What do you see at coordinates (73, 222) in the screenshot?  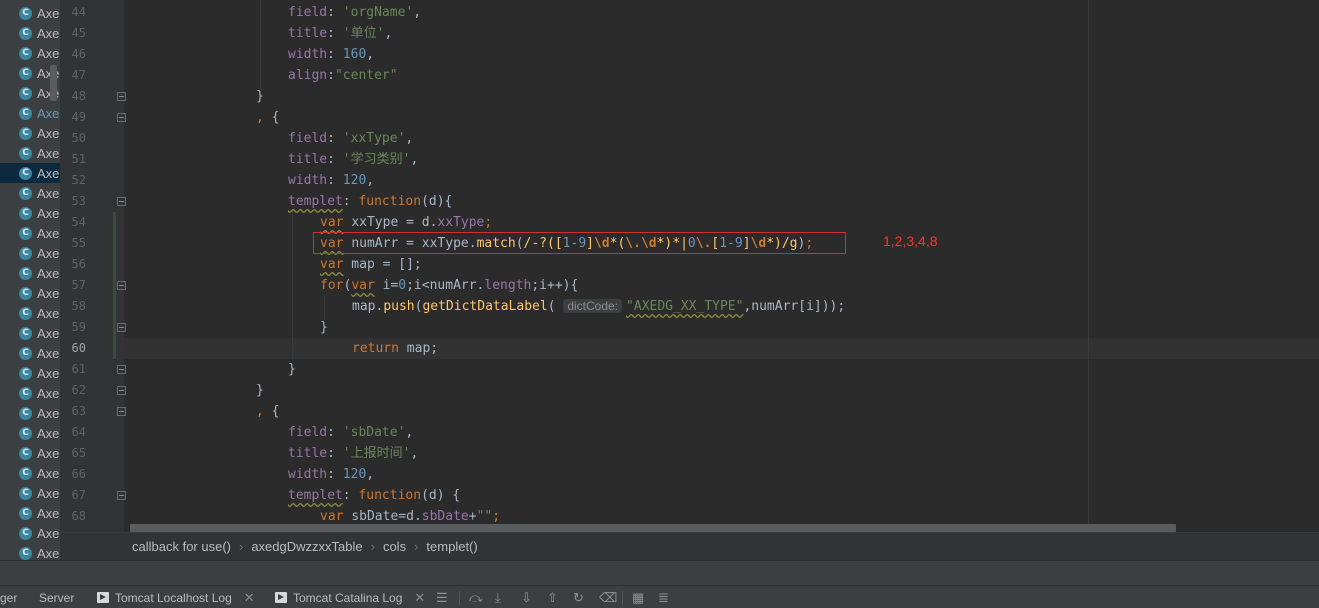 I see `line-number: 54` at bounding box center [73, 222].